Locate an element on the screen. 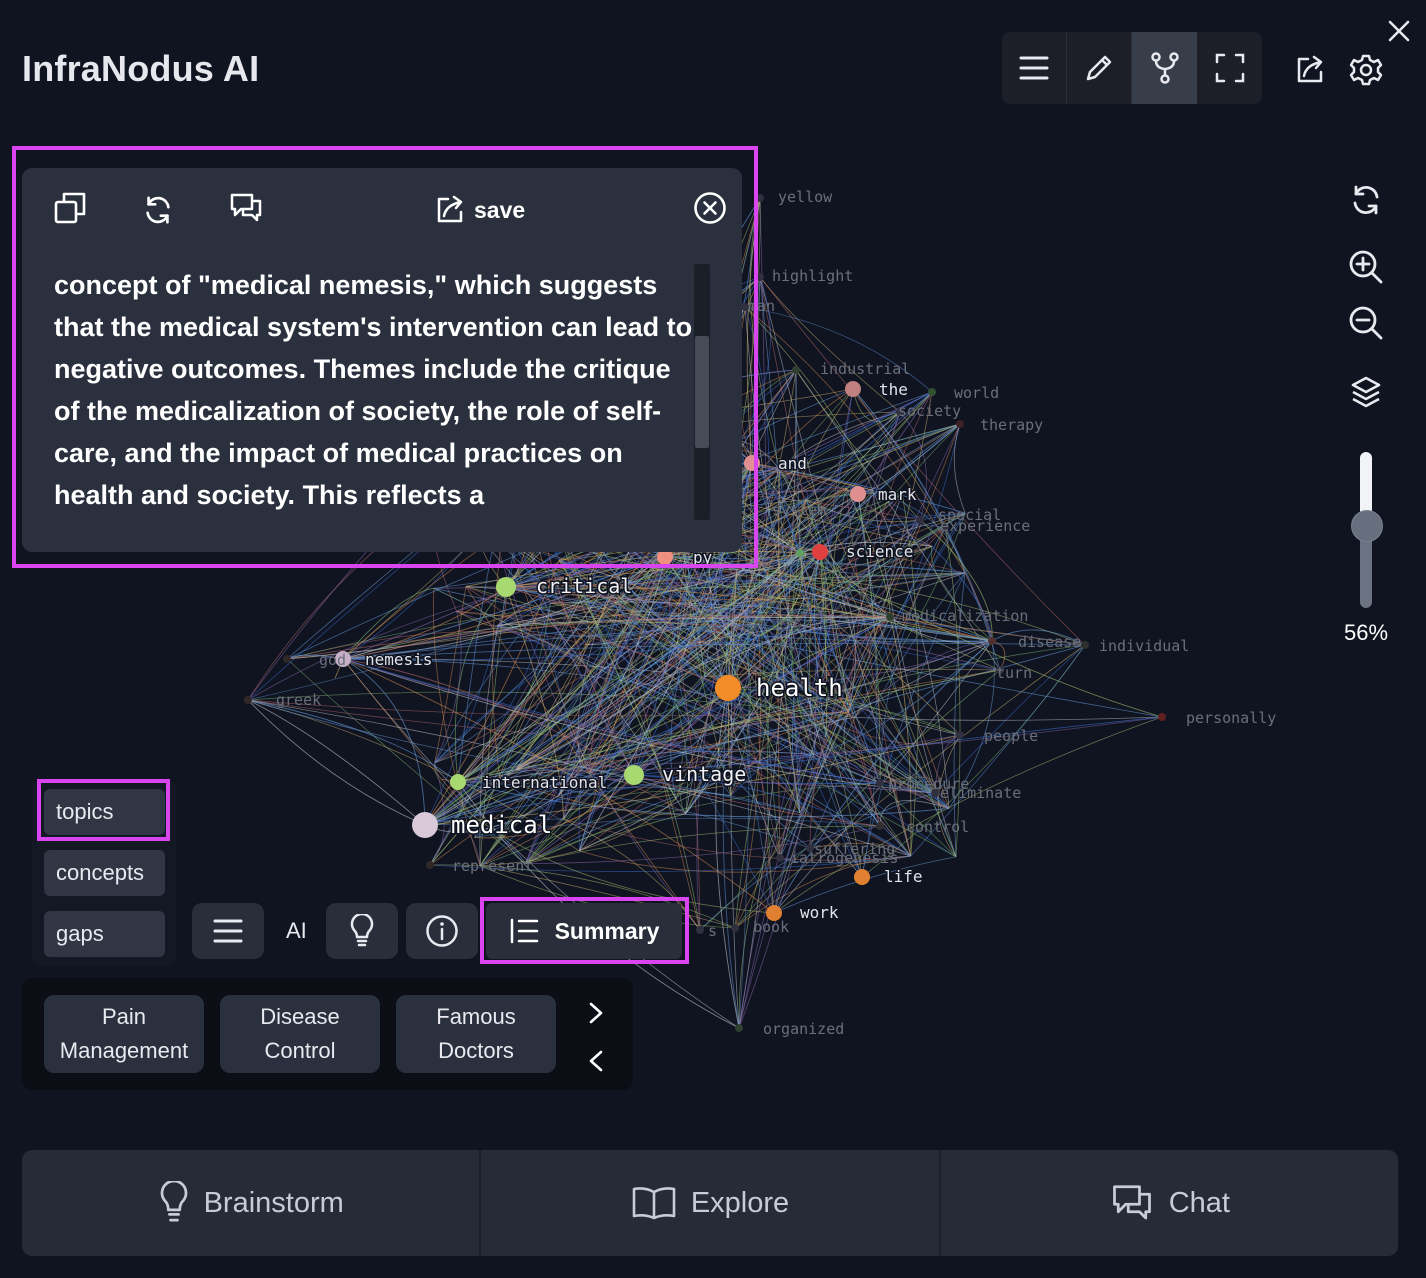 This screenshot has height=1278, width=1426. graph-node-people is located at coordinates (960, 735).